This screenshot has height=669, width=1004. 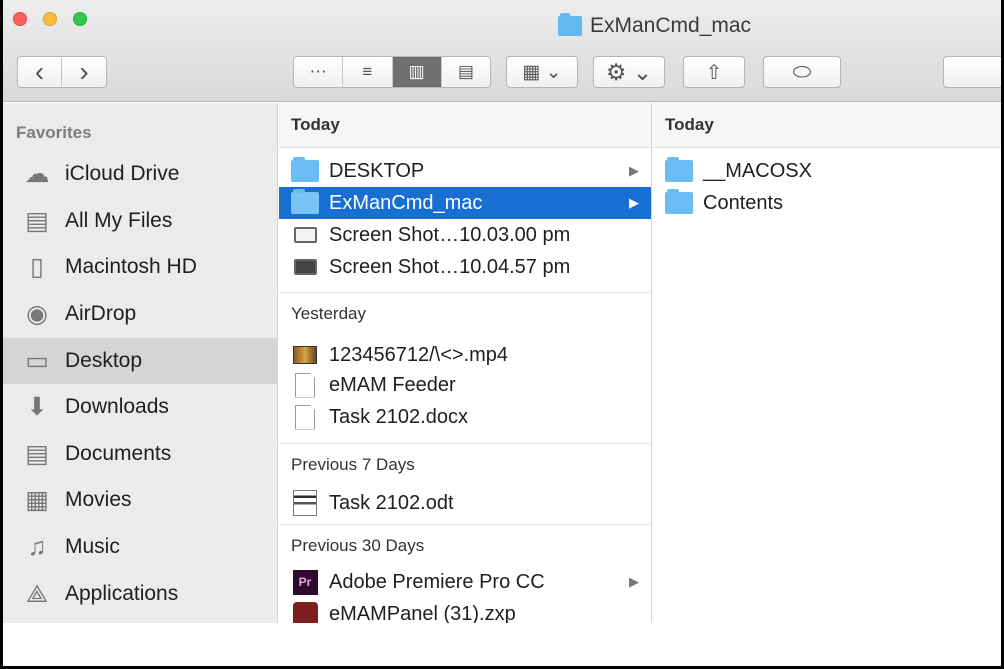 I want to click on file-row-task-docx: Task 2102.docx, so click(x=465, y=417).